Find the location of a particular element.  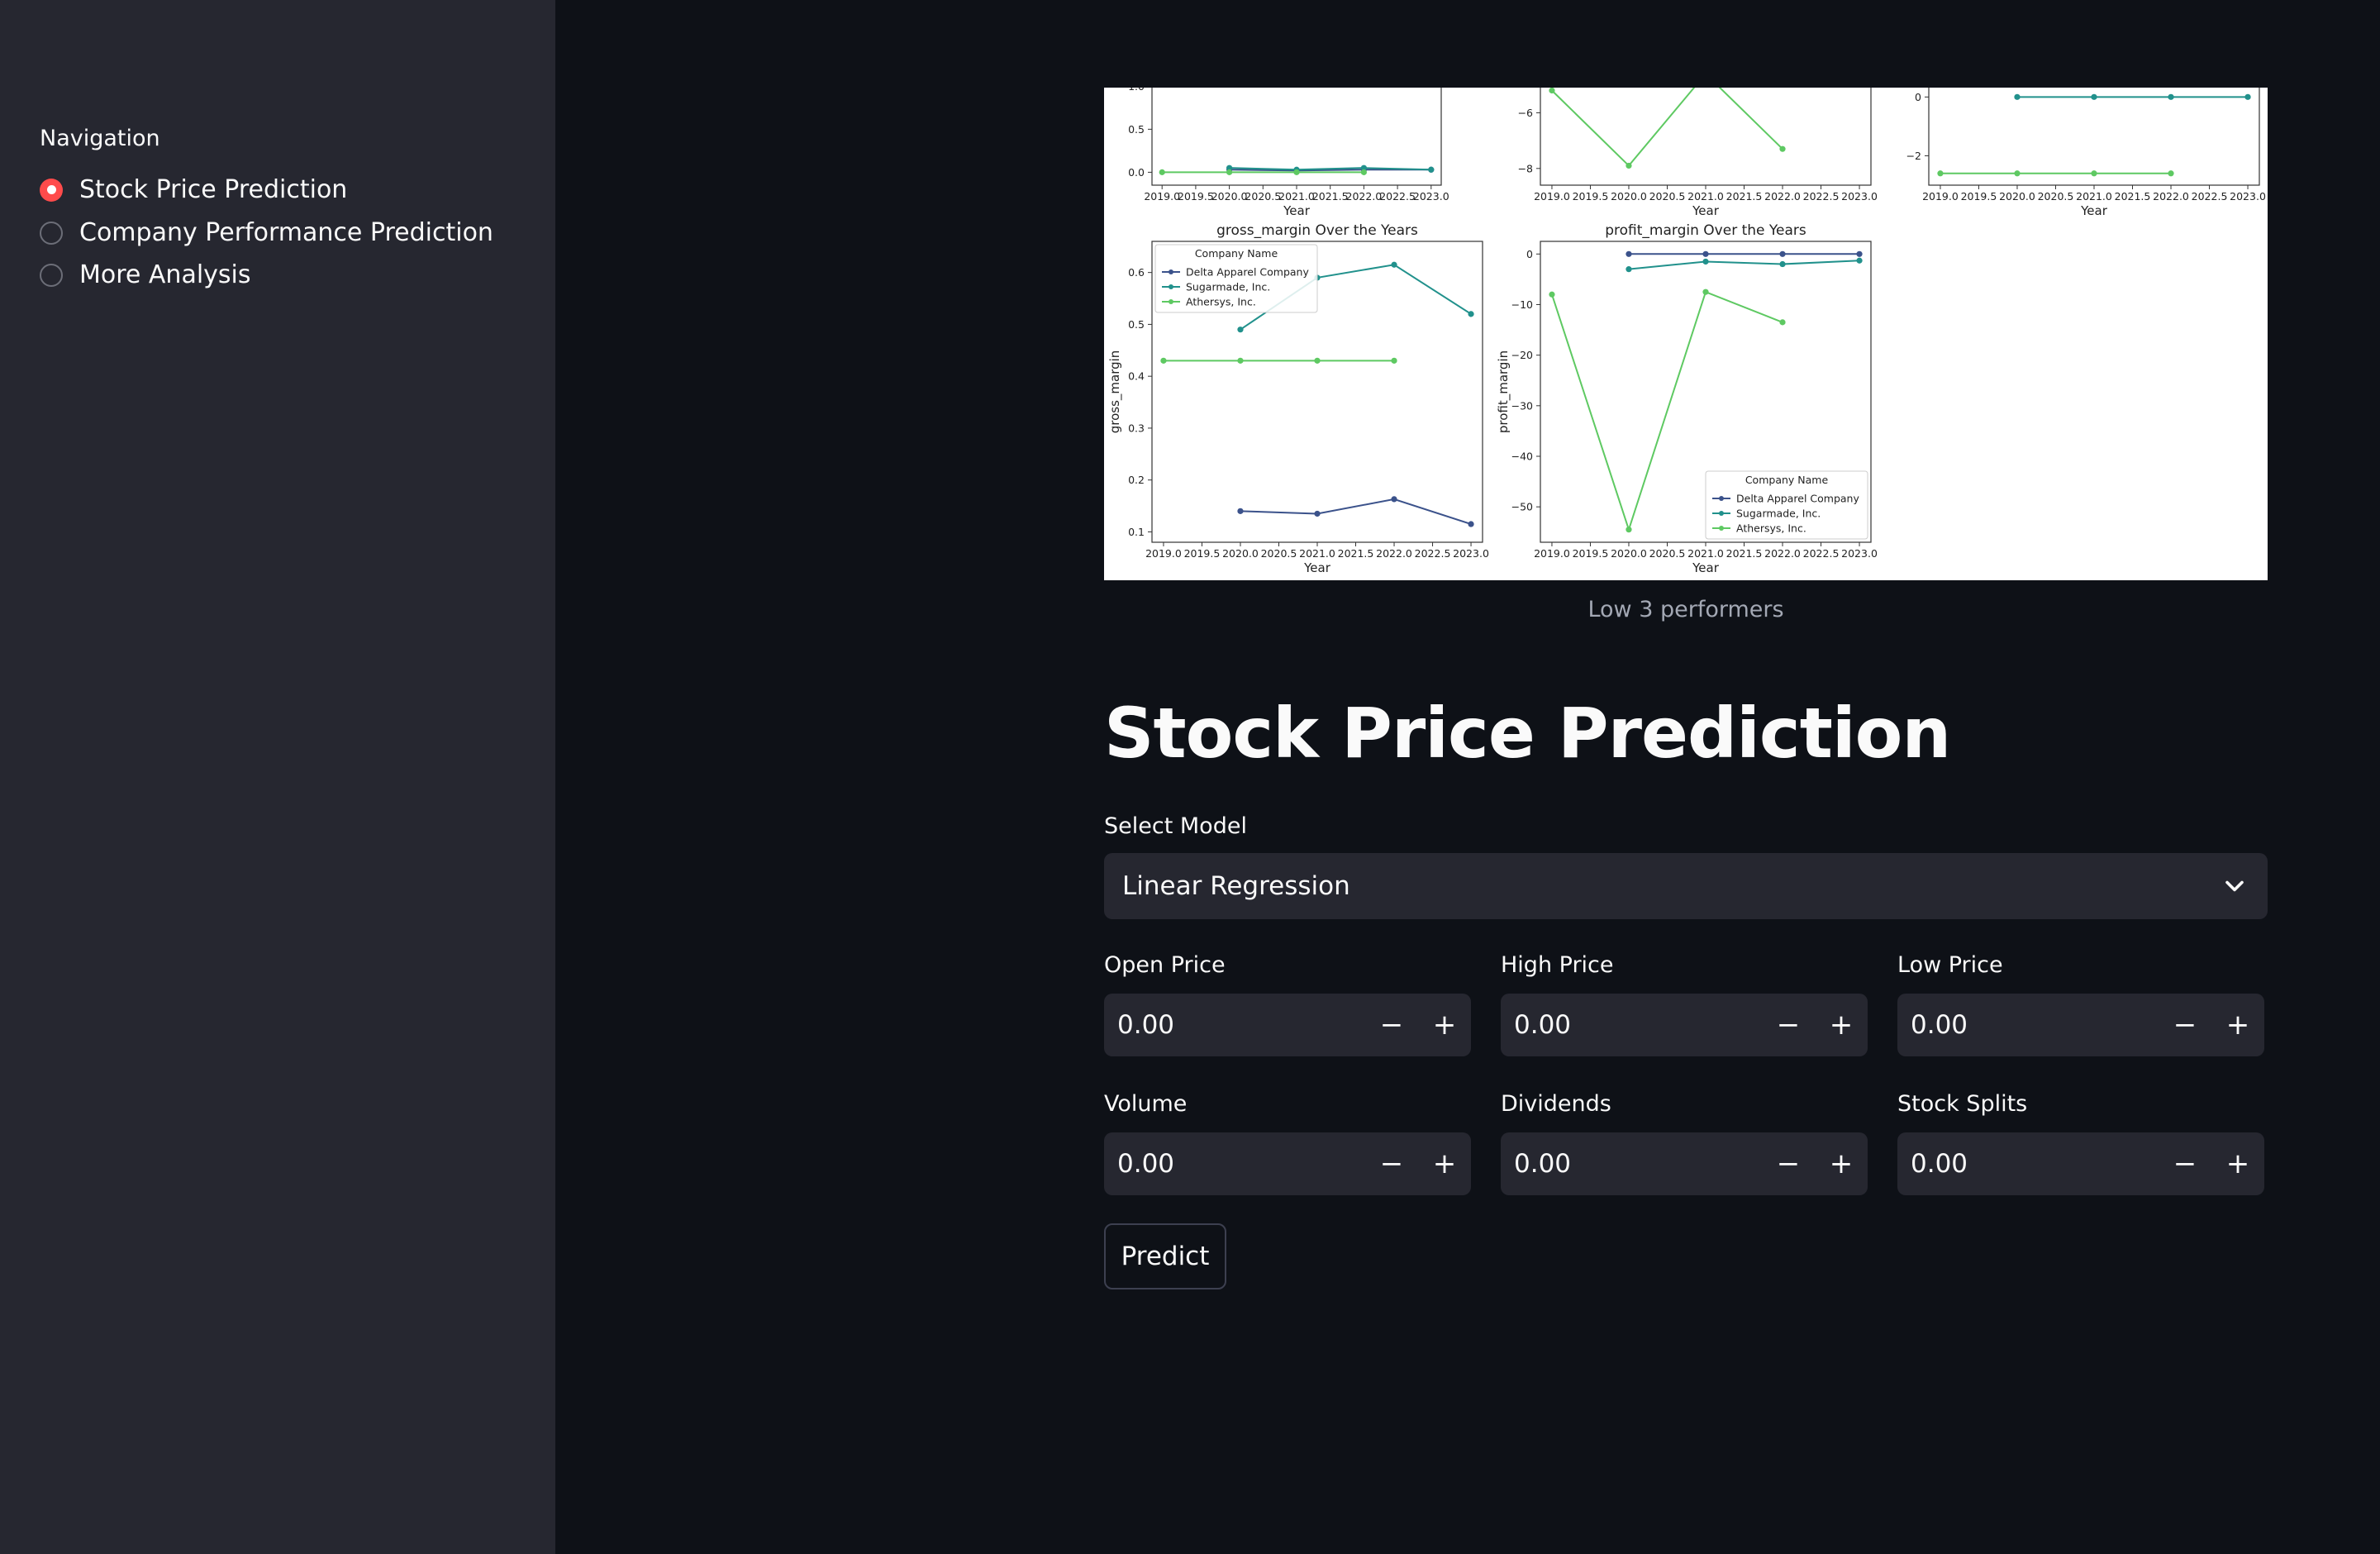

nav-radio-label: More Analysis is located at coordinates (165, 274).